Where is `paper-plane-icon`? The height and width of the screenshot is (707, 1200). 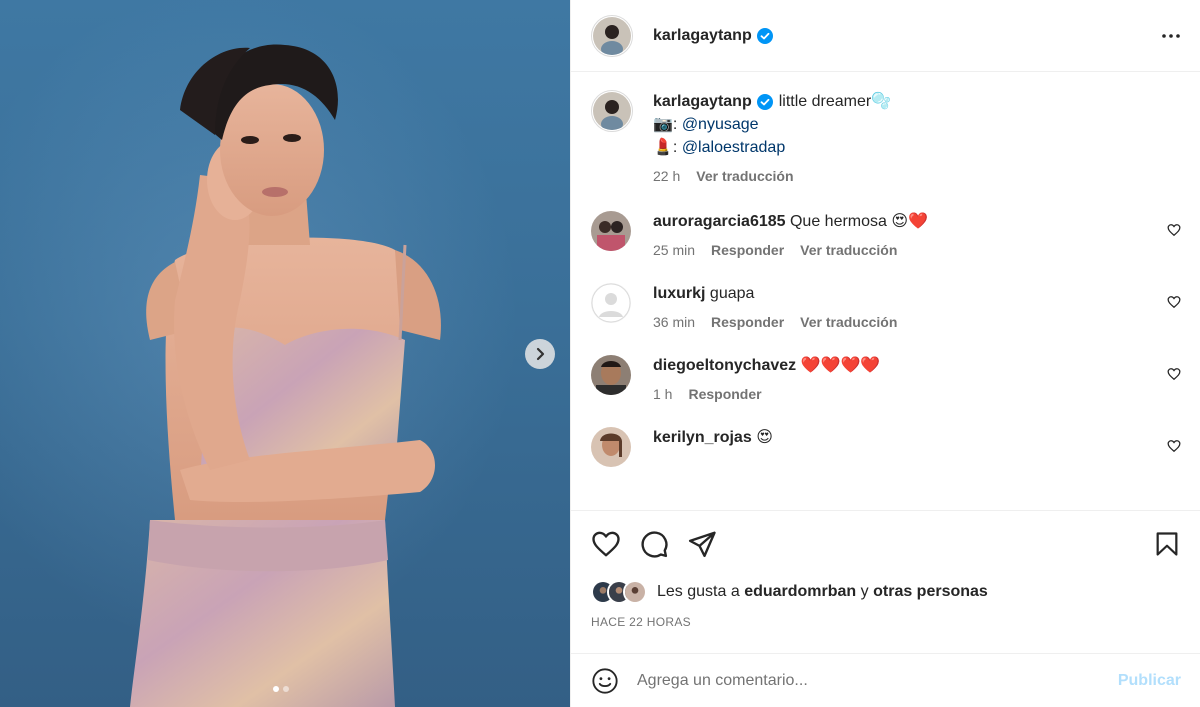 paper-plane-icon is located at coordinates (702, 544).